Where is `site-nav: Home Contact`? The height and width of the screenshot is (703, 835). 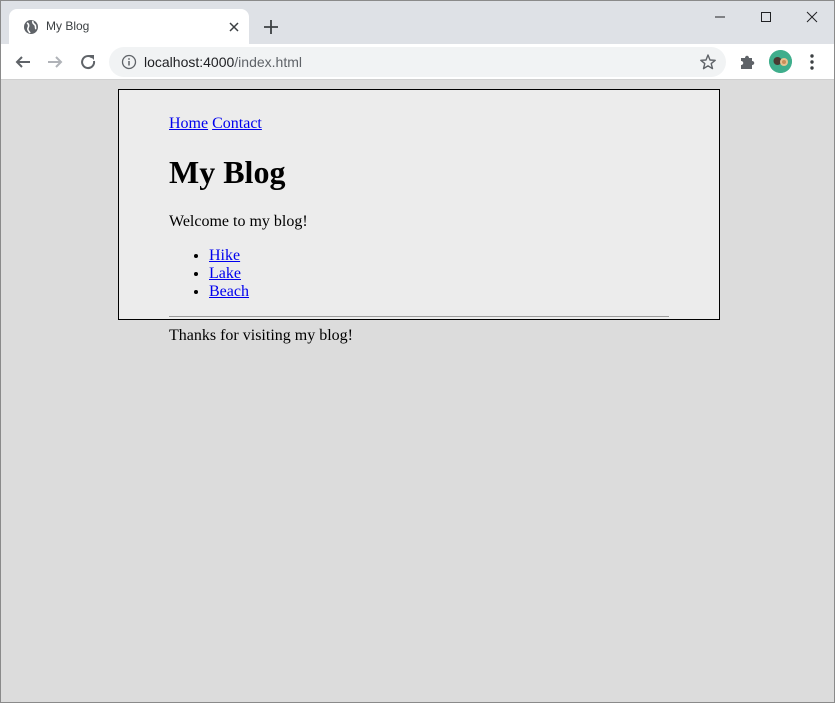 site-nav: Home Contact is located at coordinates (215, 124).